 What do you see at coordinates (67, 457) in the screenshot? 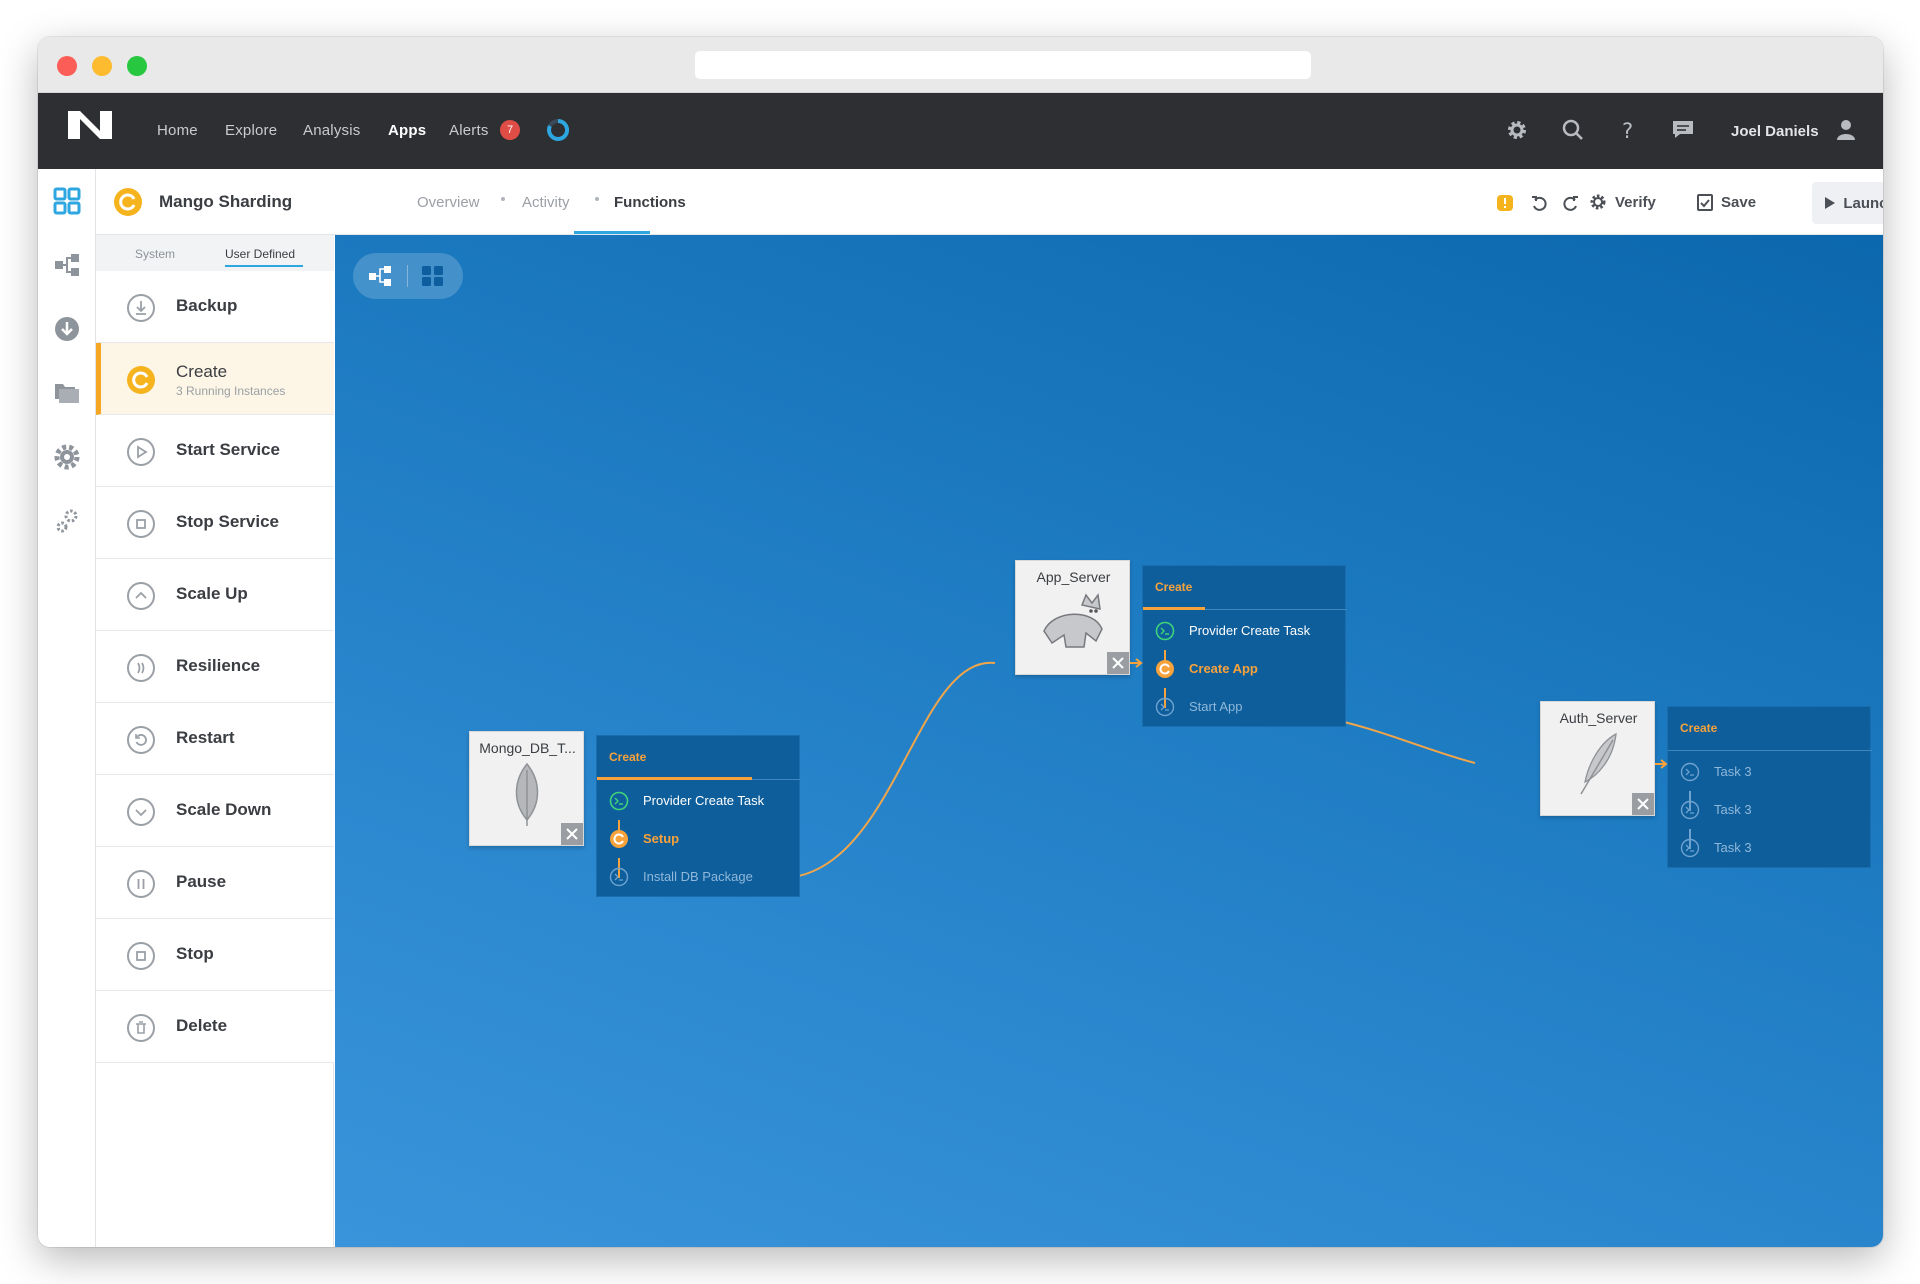
I see `settings-badge-icon` at bounding box center [67, 457].